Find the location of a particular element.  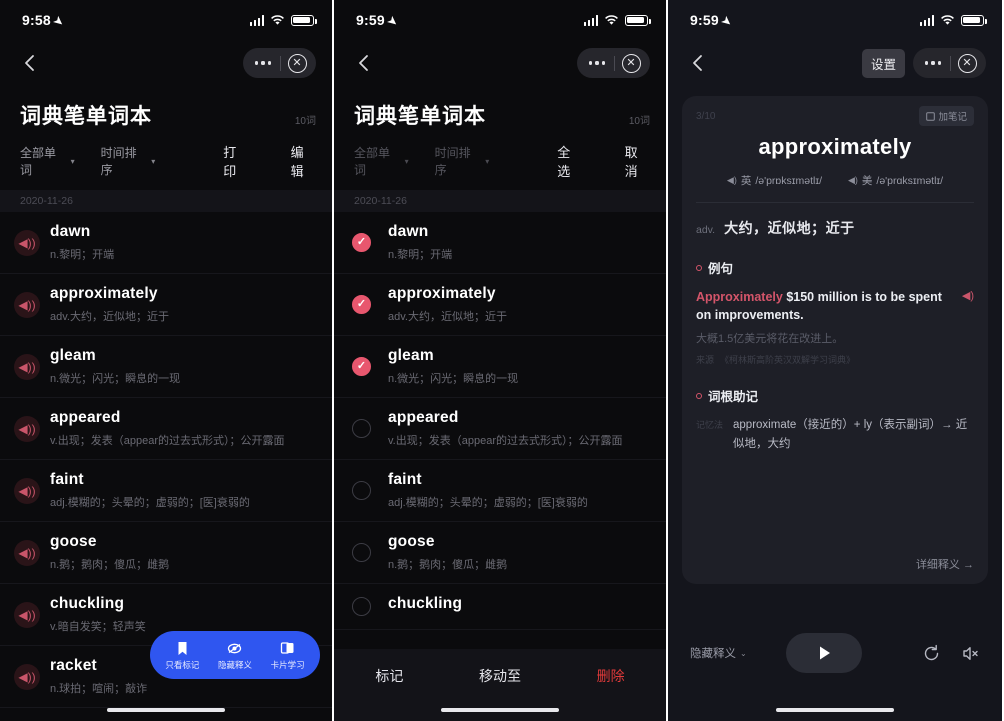

word-text-block: faint adj.模糊的；头晕的；虚弱的；[医]衰弱的 is located at coordinates (150, 490).